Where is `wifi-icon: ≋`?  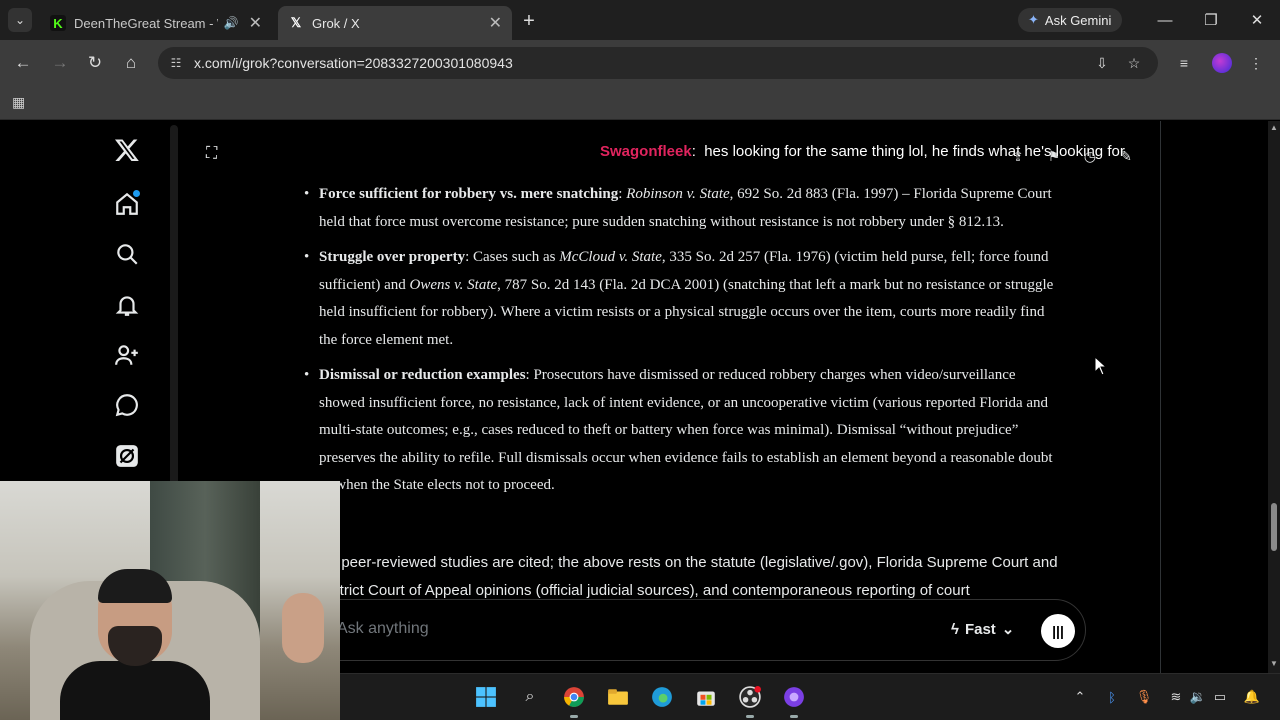 wifi-icon: ≋ is located at coordinates (1176, 697).